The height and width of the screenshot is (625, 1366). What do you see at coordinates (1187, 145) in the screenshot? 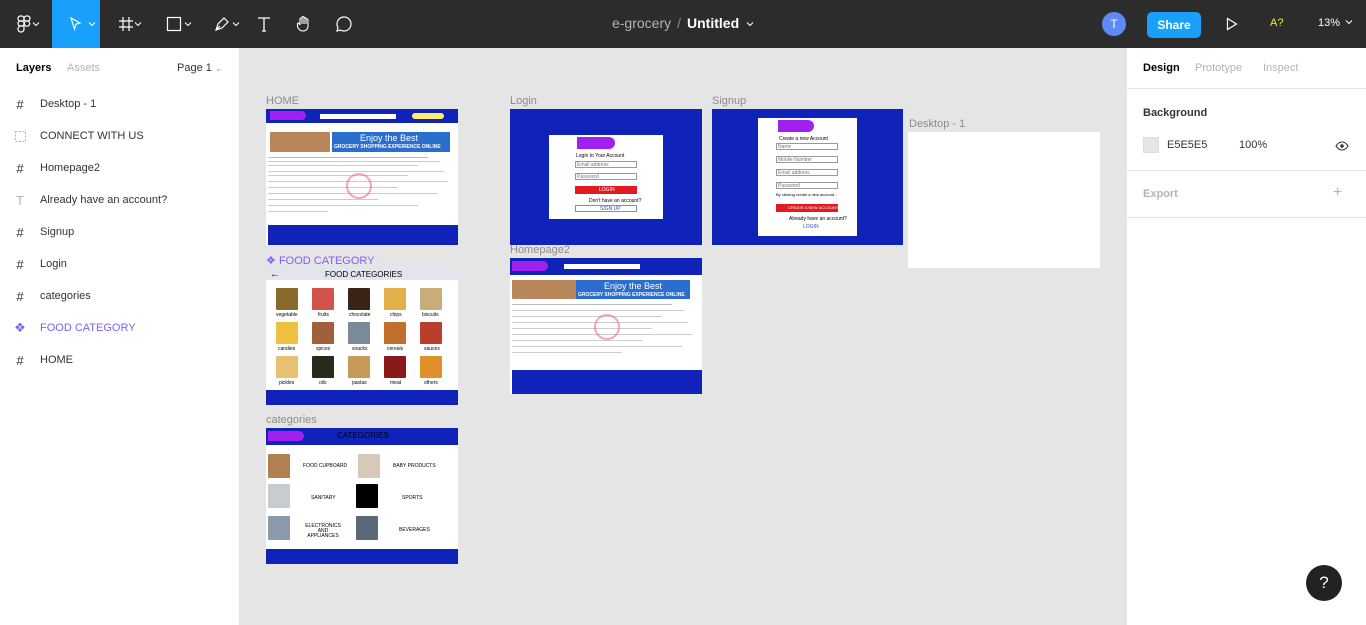
I see `background-hex-input: E5E5E5` at bounding box center [1187, 145].